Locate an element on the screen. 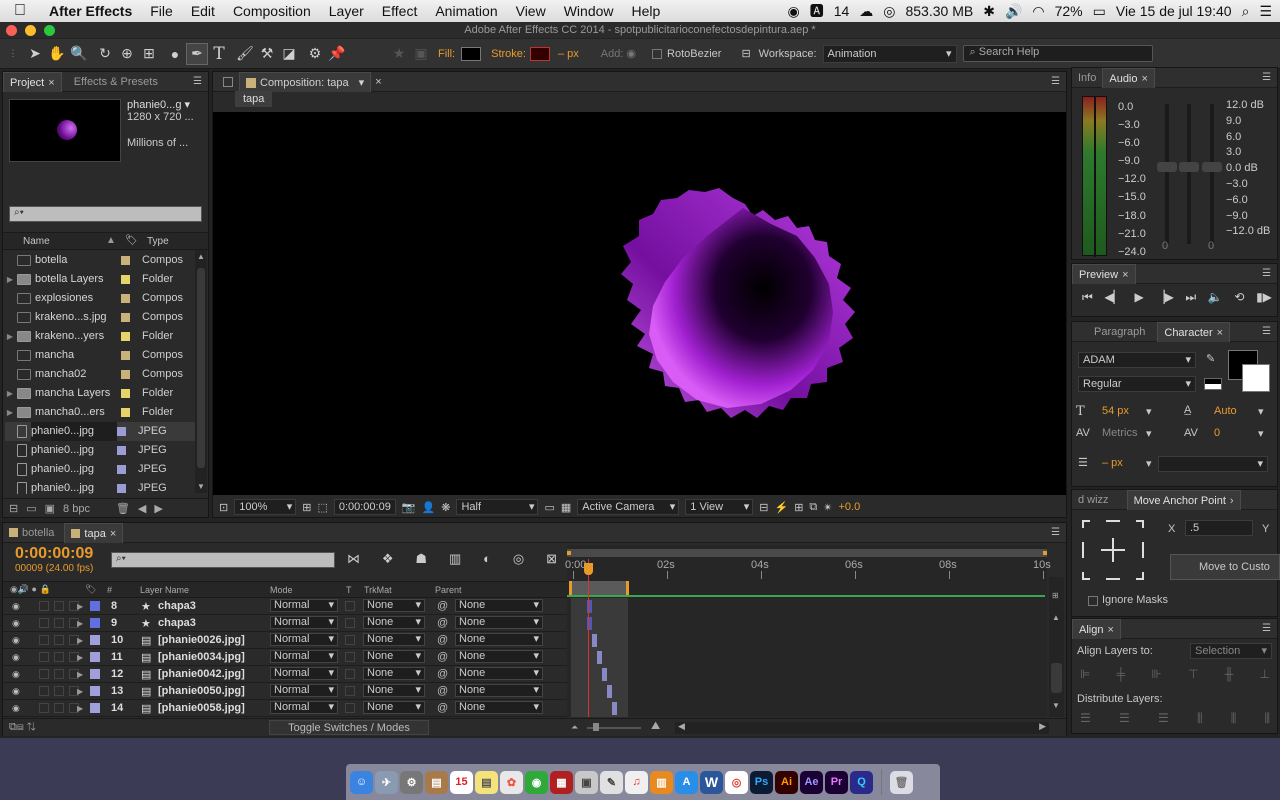  trash-icon: 🗑 is located at coordinates (123, 508).